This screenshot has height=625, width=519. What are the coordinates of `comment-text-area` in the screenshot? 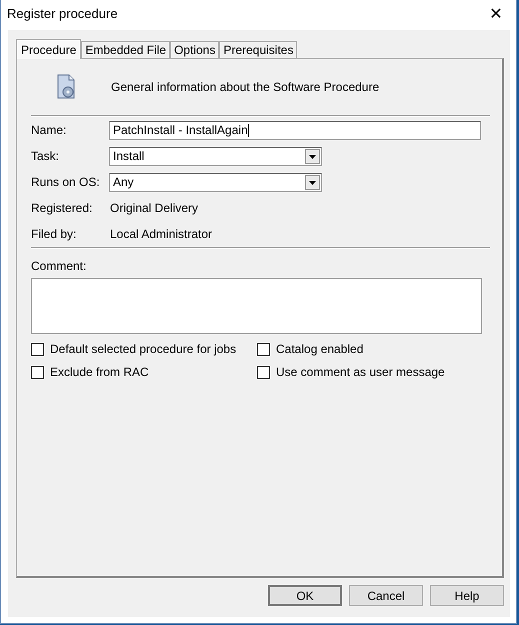 It's located at (256, 306).